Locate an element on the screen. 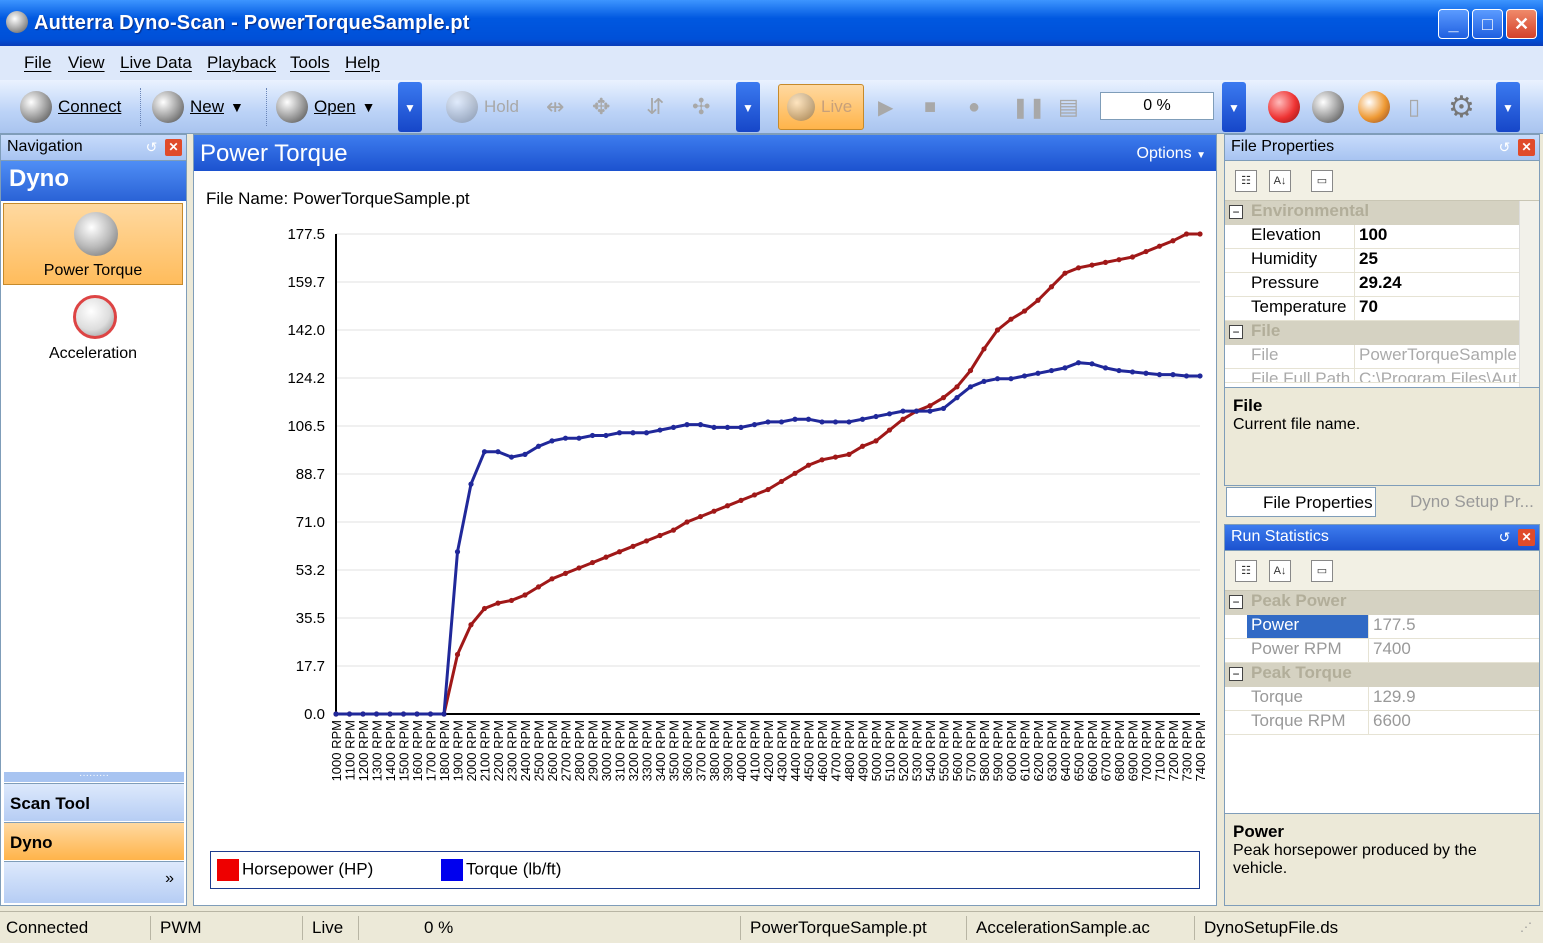 Image resolution: width=1543 pixels, height=943 pixels. chevron-down-icon: ▼ is located at coordinates (368, 107).